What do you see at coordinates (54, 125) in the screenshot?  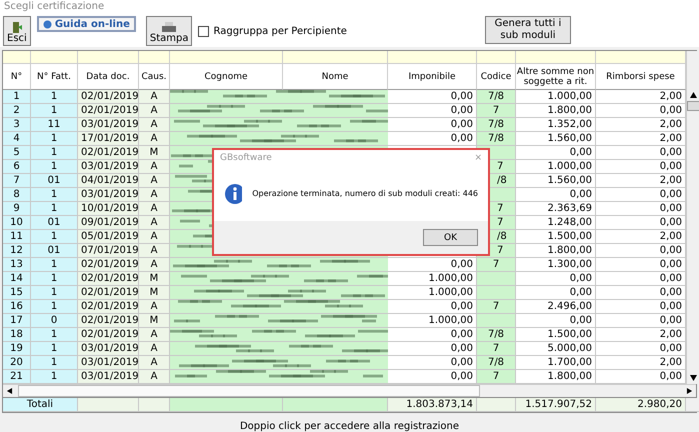 I see `table-cell: 11` at bounding box center [54, 125].